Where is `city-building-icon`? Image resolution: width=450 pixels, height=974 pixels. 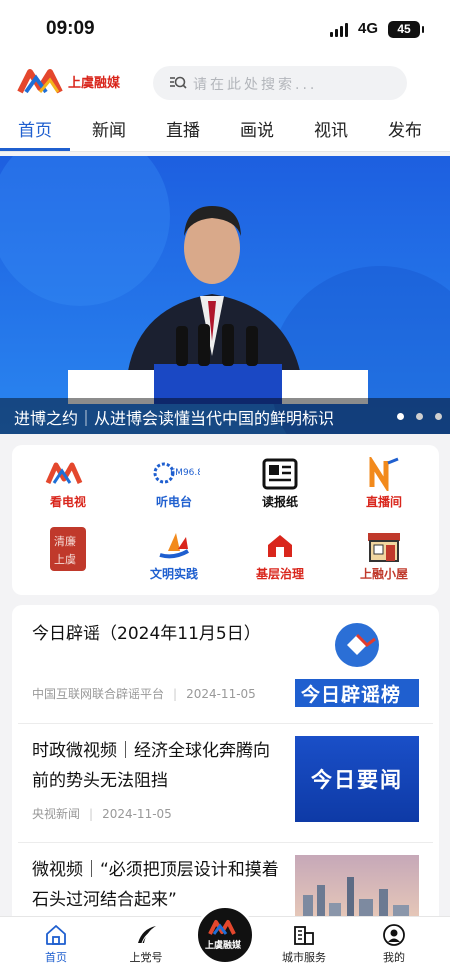 city-building-icon is located at coordinates (304, 935).